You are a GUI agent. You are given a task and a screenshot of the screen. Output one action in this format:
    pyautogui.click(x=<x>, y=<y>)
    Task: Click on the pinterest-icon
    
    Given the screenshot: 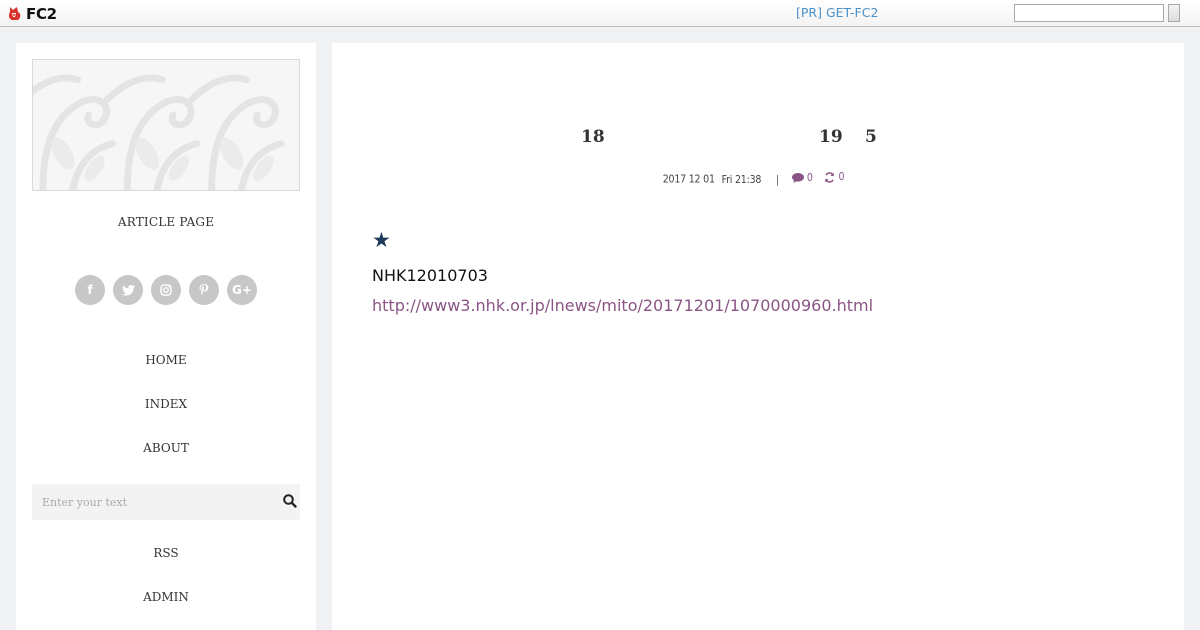 What is the action you would take?
    pyautogui.click(x=204, y=290)
    